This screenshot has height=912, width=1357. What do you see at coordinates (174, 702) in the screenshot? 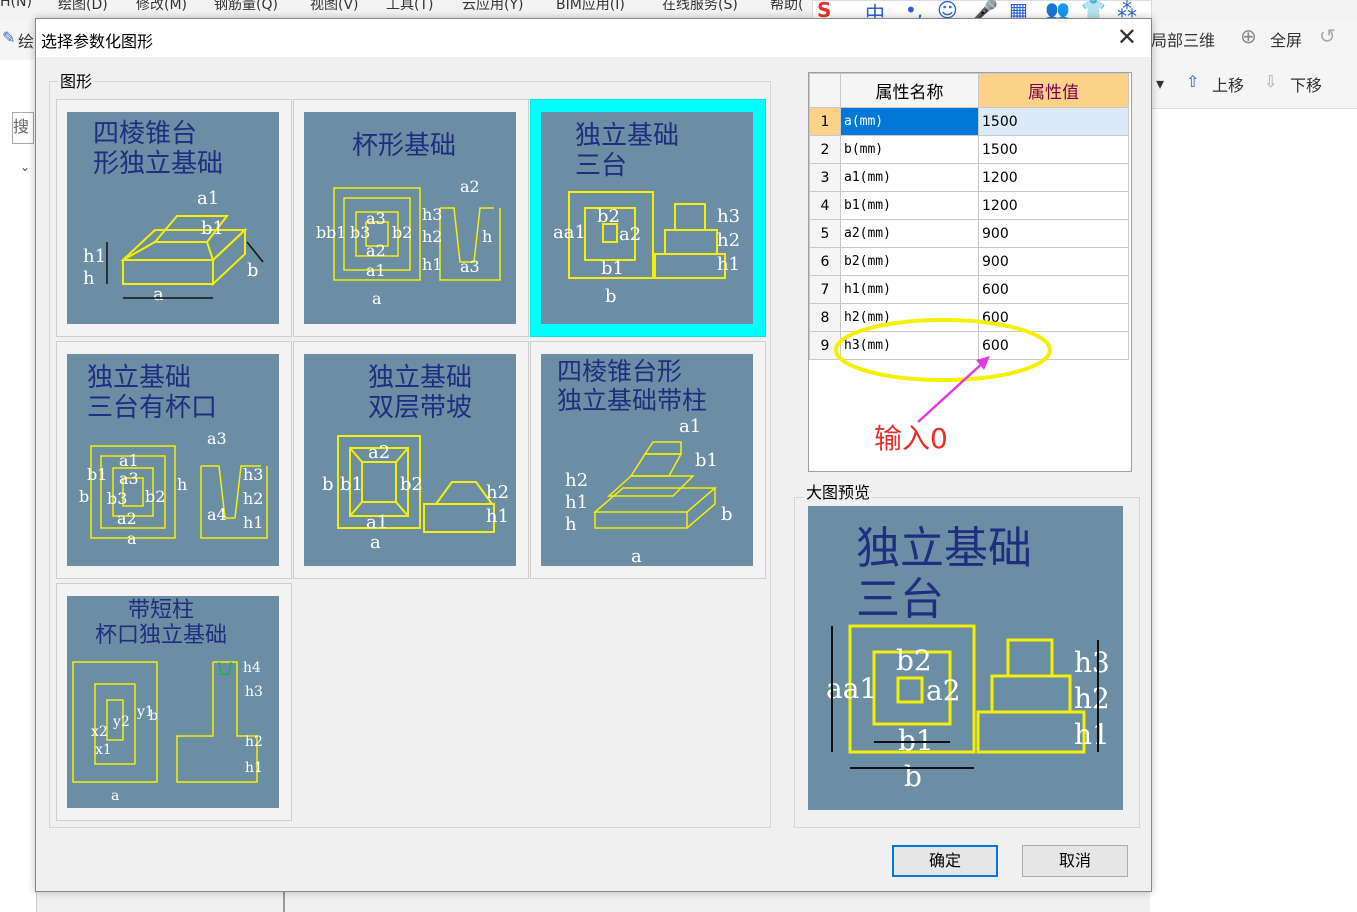
I see `shape-tile-short-column-cup-footing: 带短柱 杯口独立基础 x2 x1 y2 y1 b a h4 h3 h2 h1` at bounding box center [174, 702].